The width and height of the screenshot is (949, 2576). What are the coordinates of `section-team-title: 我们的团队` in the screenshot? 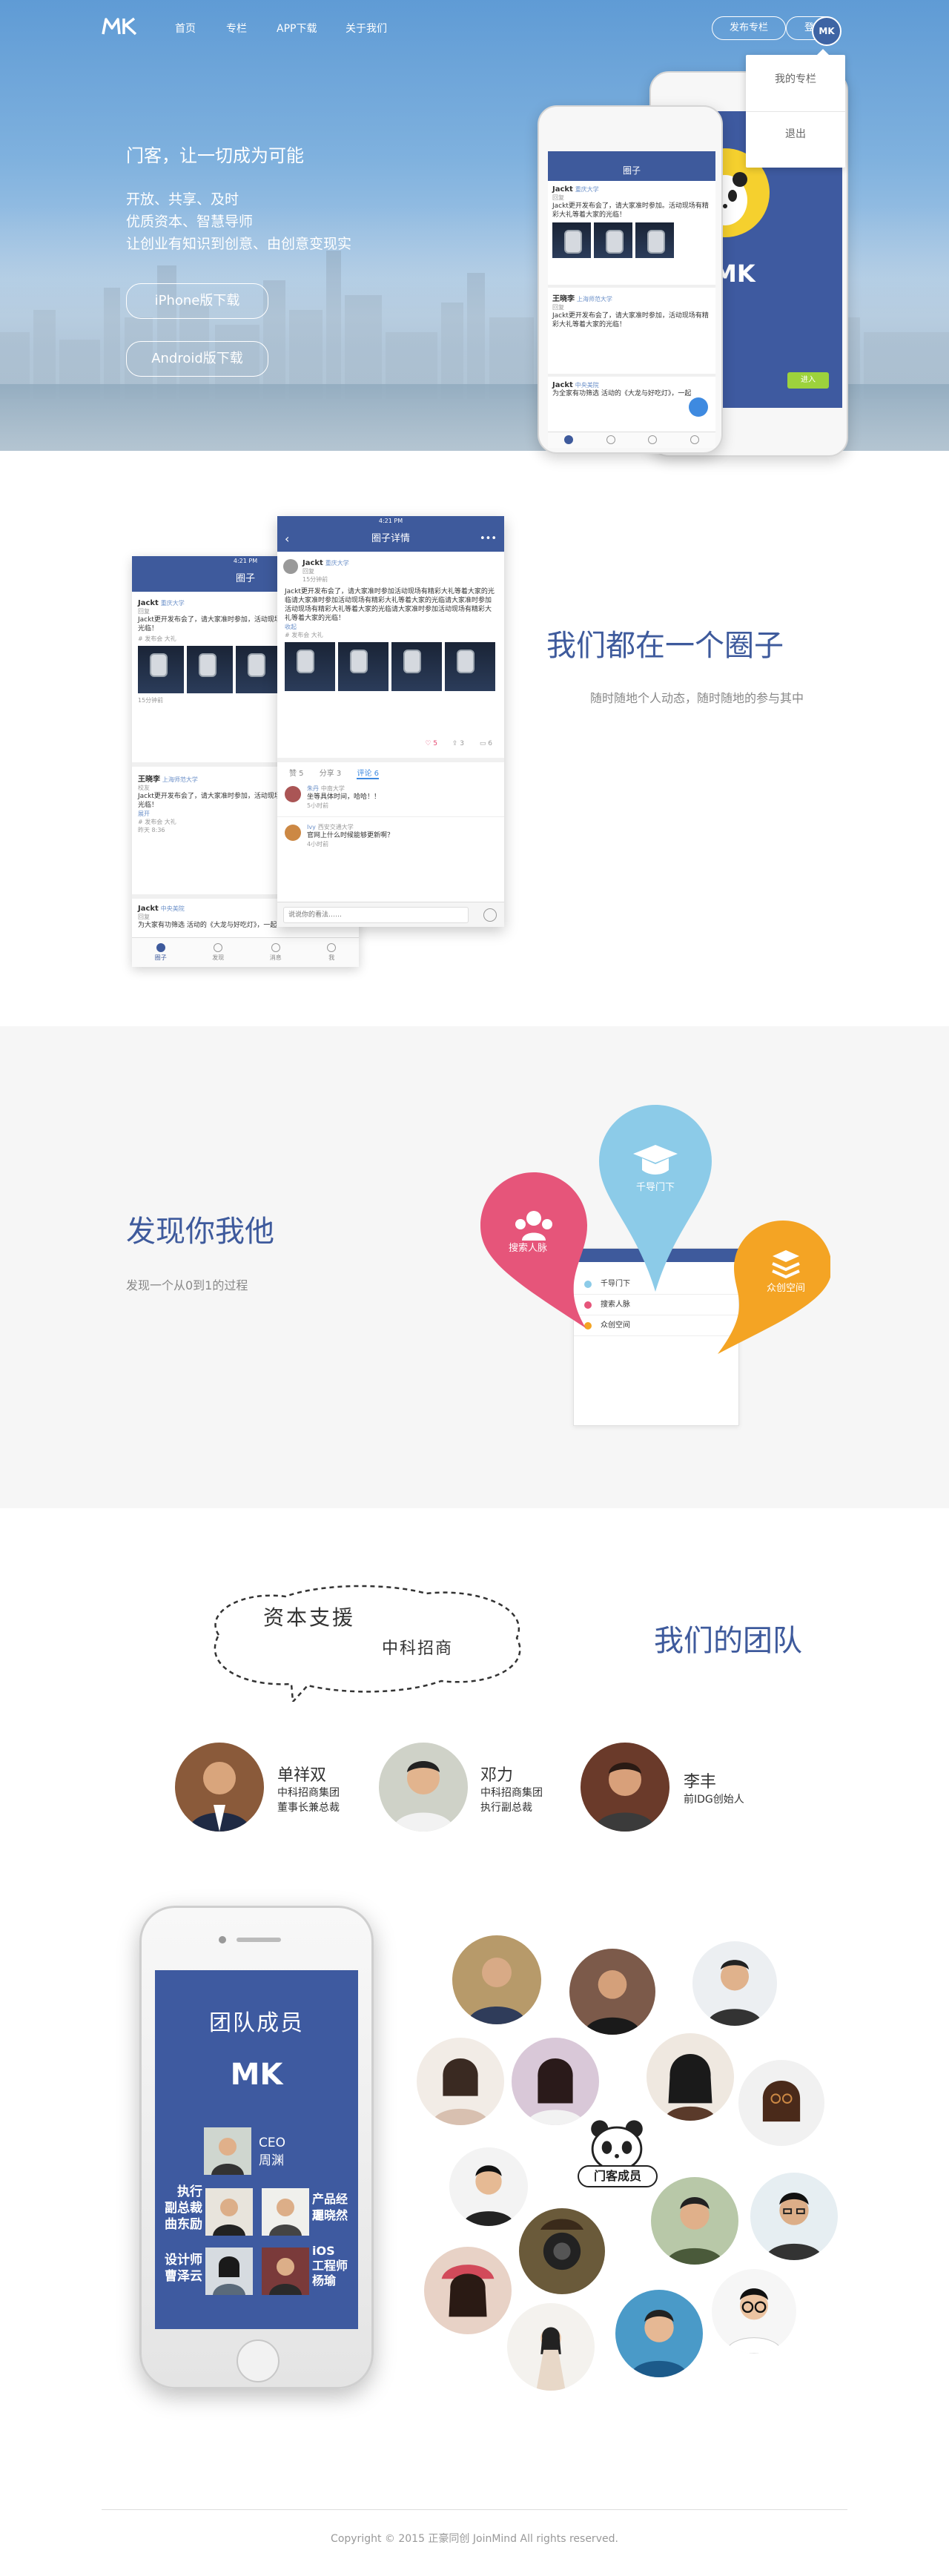 It's located at (728, 1641).